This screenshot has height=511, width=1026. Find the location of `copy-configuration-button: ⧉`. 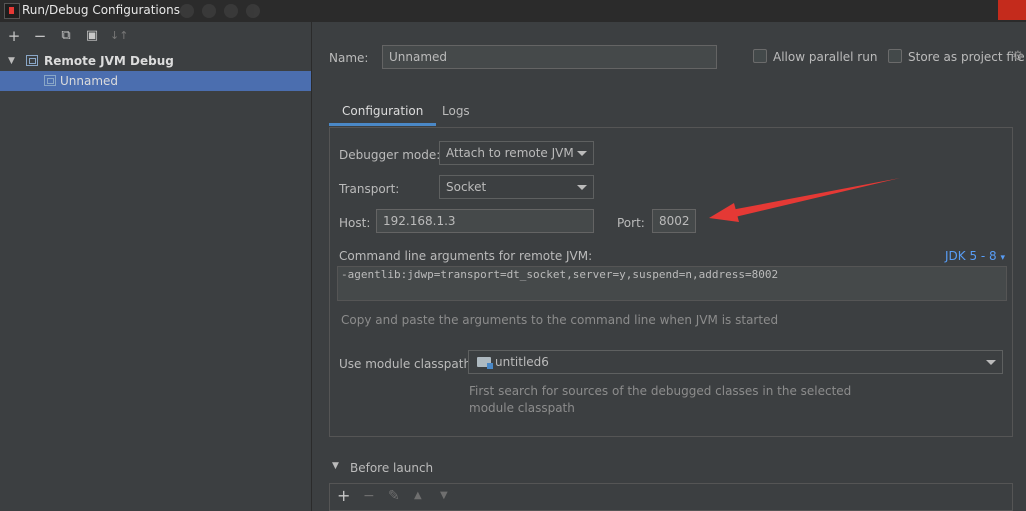

copy-configuration-button: ⧉ is located at coordinates (66, 36).